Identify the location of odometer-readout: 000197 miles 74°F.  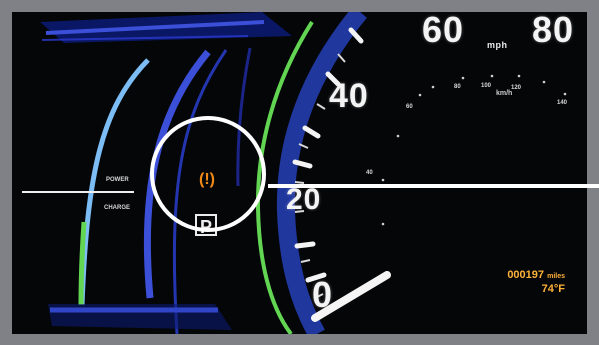
(510, 282).